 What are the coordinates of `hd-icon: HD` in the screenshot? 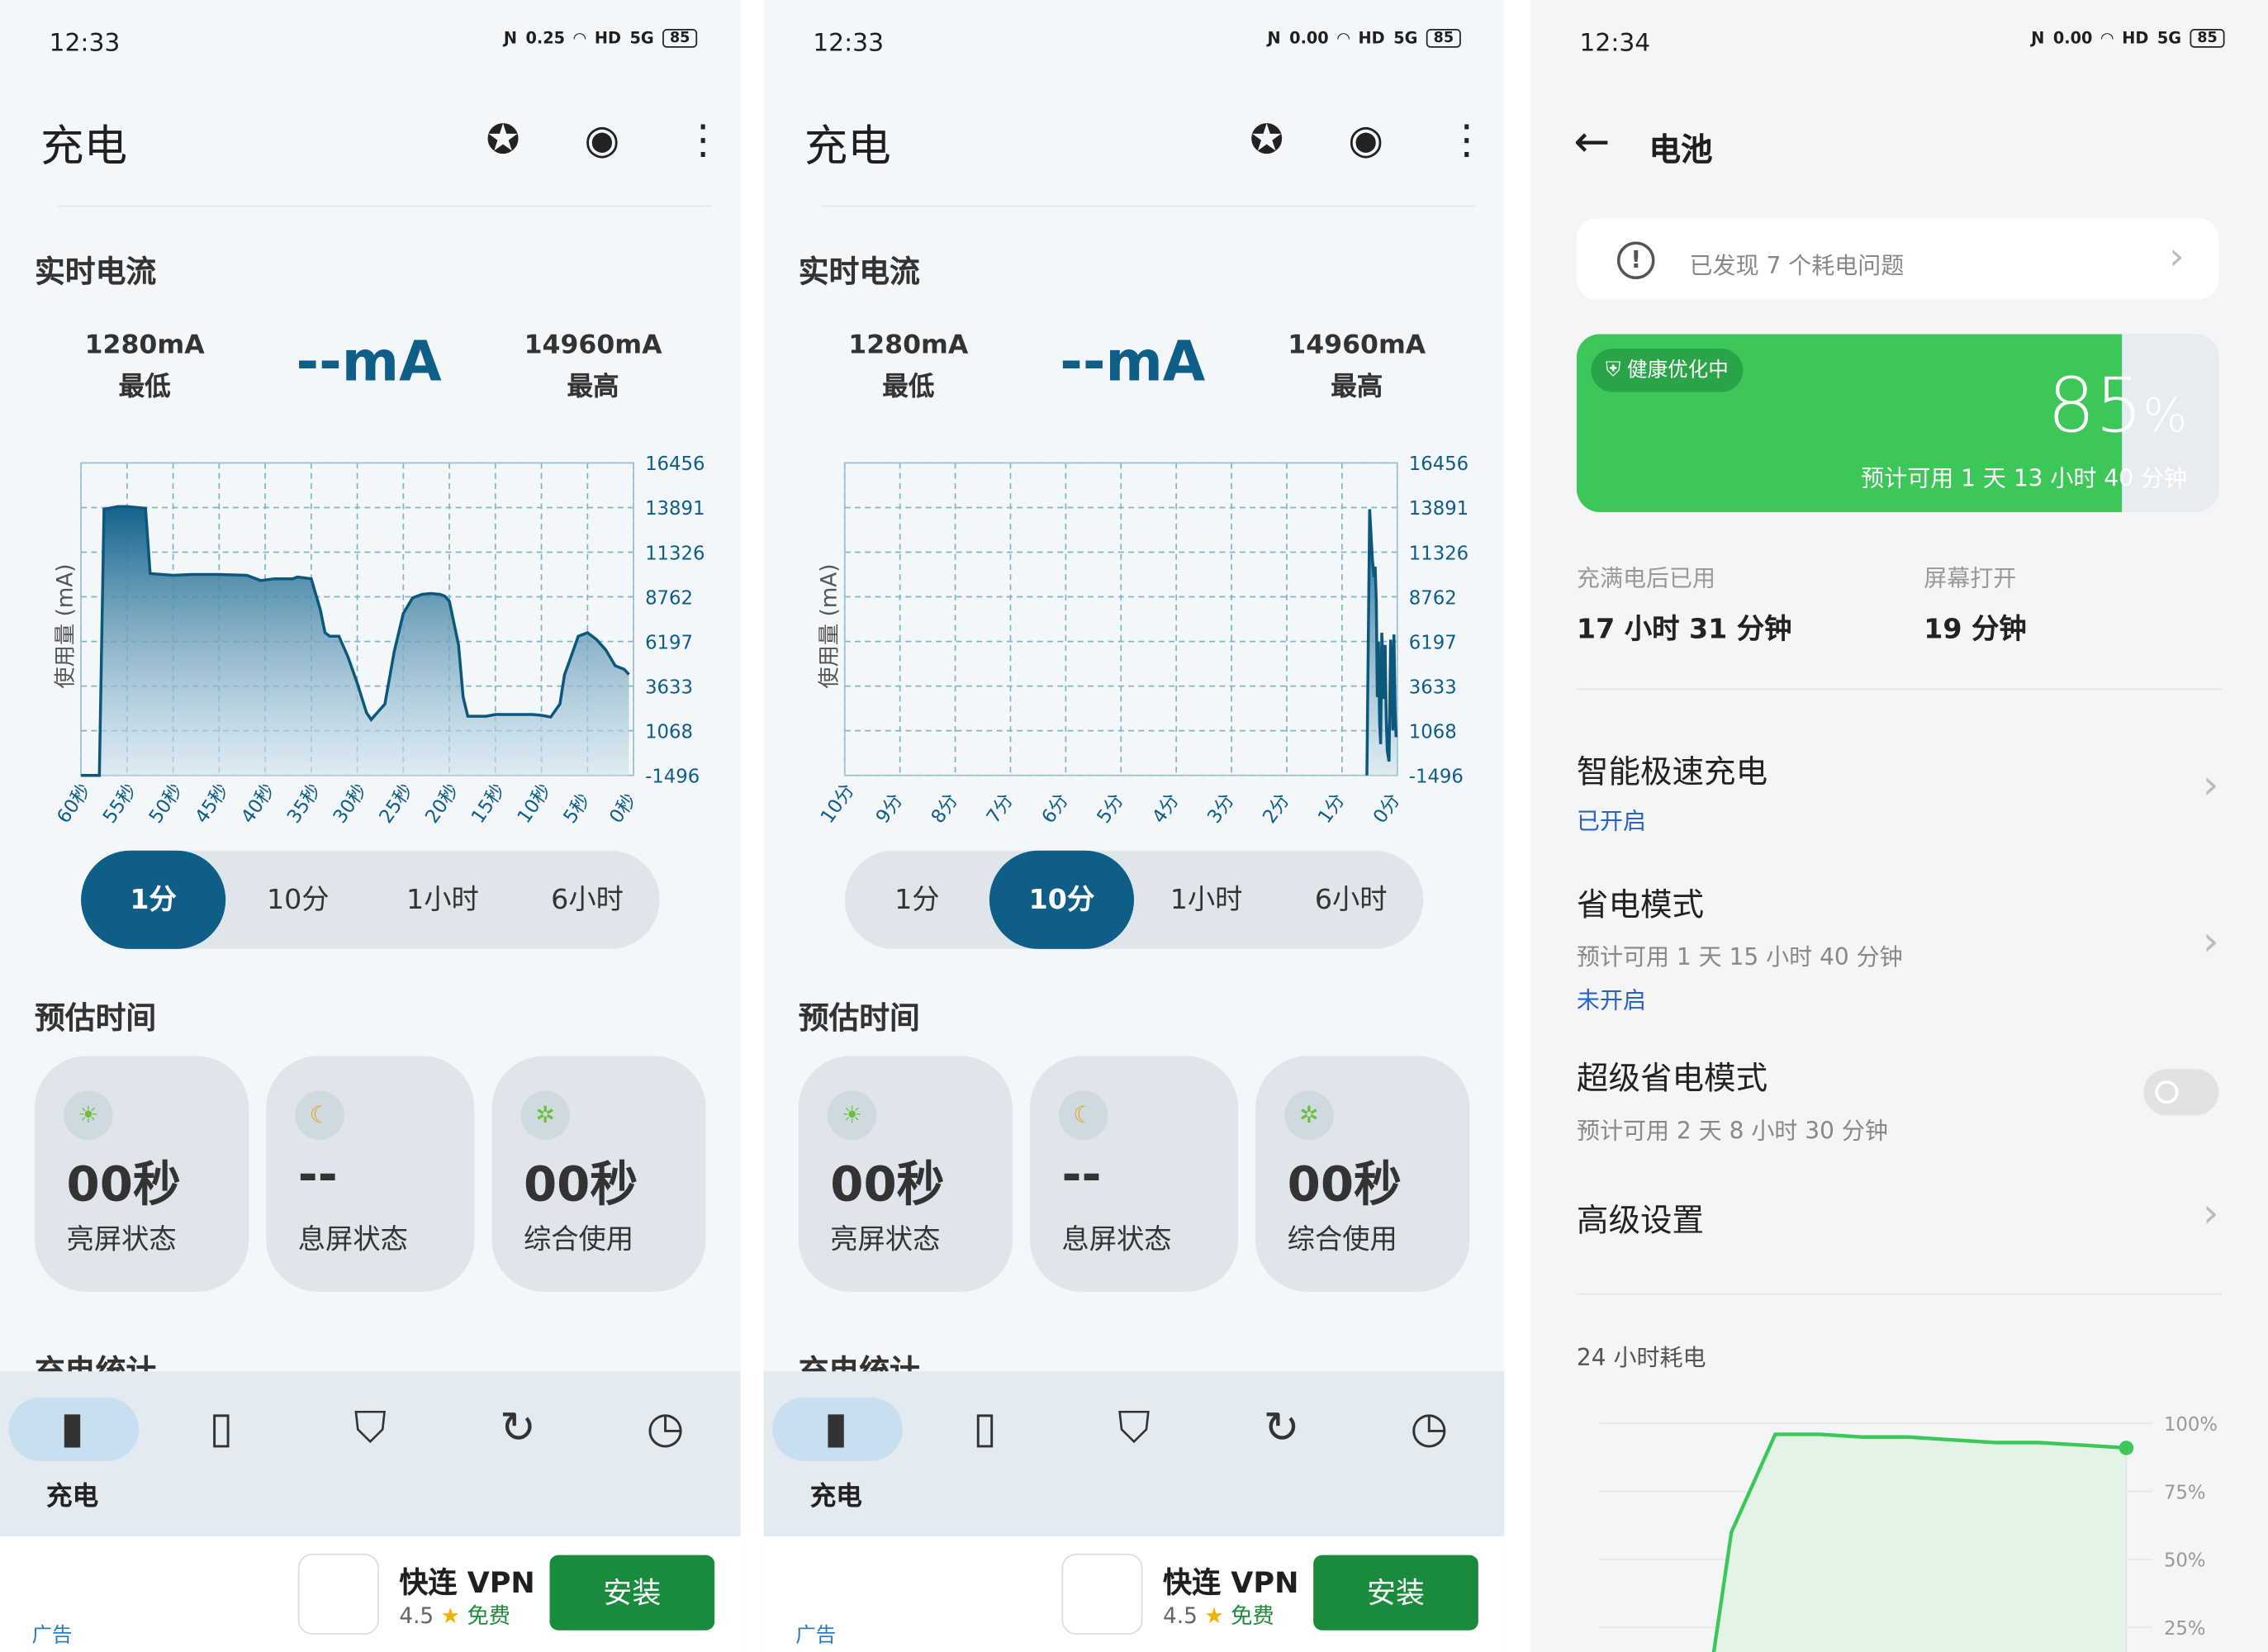 It's located at (2135, 38).